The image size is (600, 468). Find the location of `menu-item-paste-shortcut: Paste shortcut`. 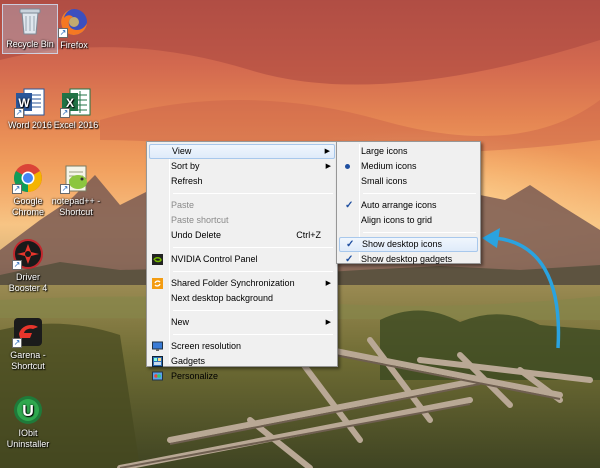

menu-item-paste-shortcut: Paste shortcut is located at coordinates (242, 220).